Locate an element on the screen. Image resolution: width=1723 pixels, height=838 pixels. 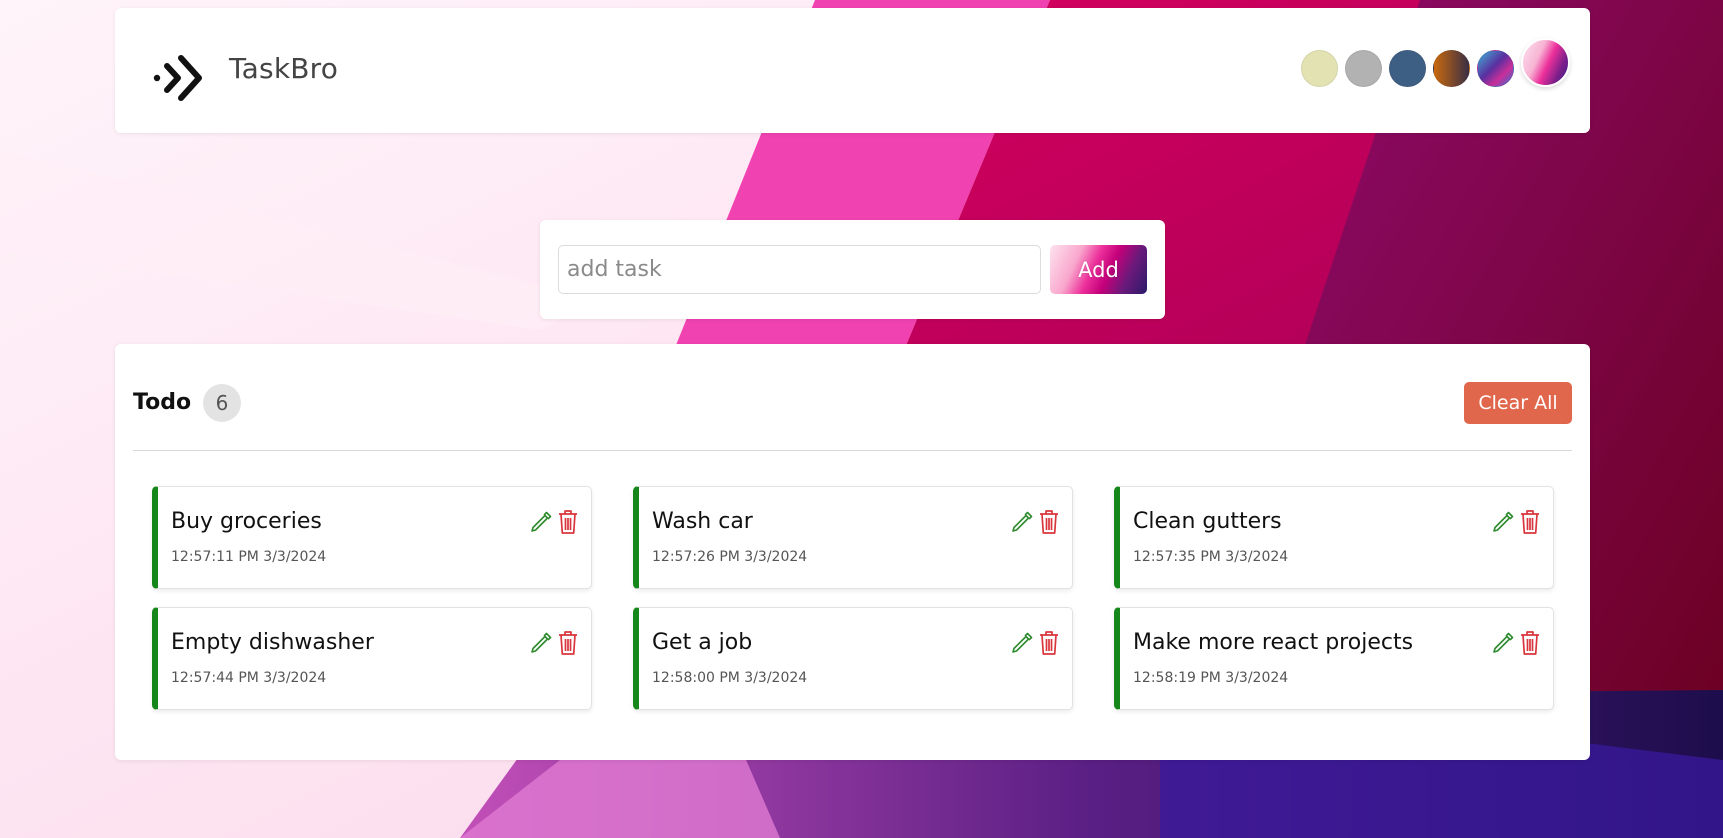
theme-orange-swatch is located at coordinates (1451, 68).